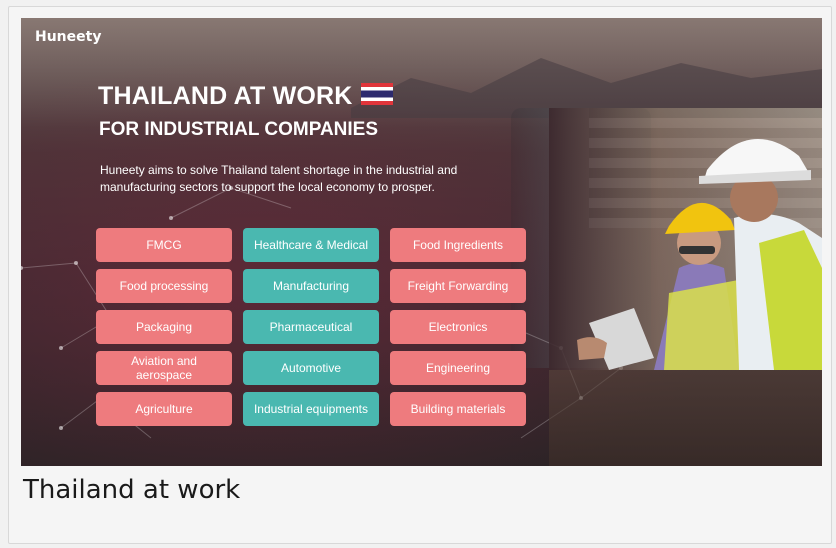 This screenshot has height=548, width=836. What do you see at coordinates (458, 286) in the screenshot?
I see `industry-tag-freight-forwarding: Freight Forwarding` at bounding box center [458, 286].